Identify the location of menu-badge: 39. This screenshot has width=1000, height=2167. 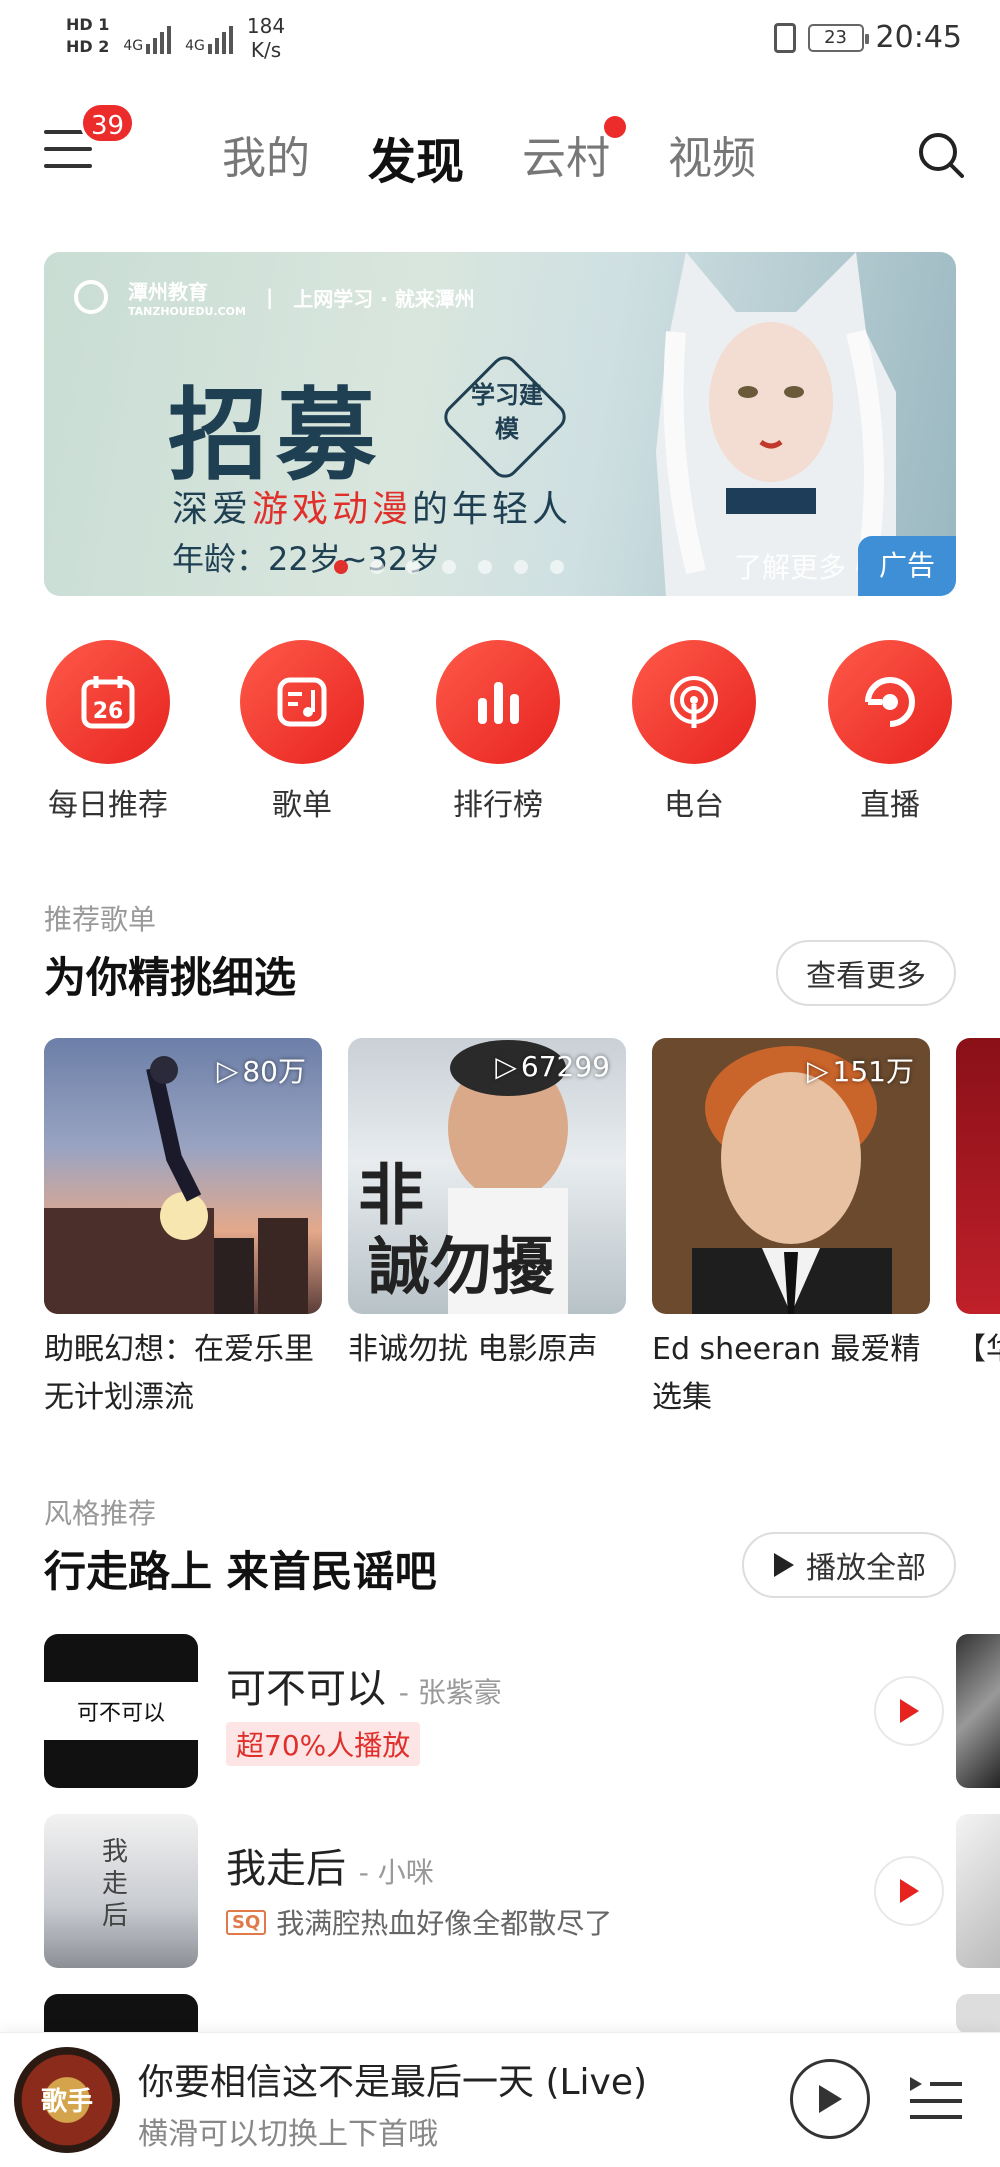
(108, 123).